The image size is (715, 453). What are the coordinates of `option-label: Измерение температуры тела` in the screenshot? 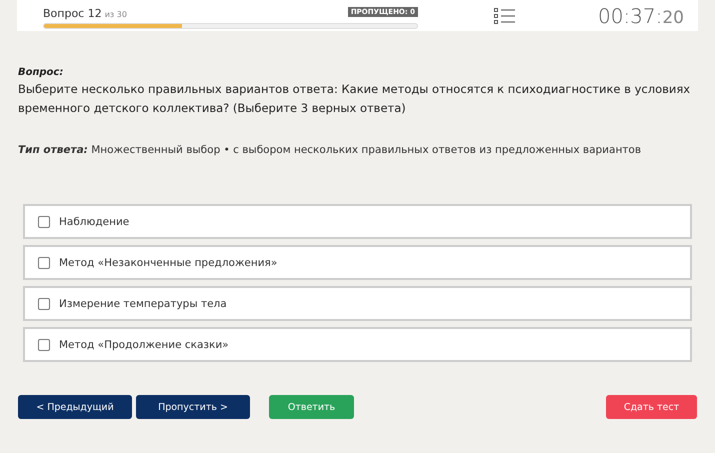 It's located at (143, 304).